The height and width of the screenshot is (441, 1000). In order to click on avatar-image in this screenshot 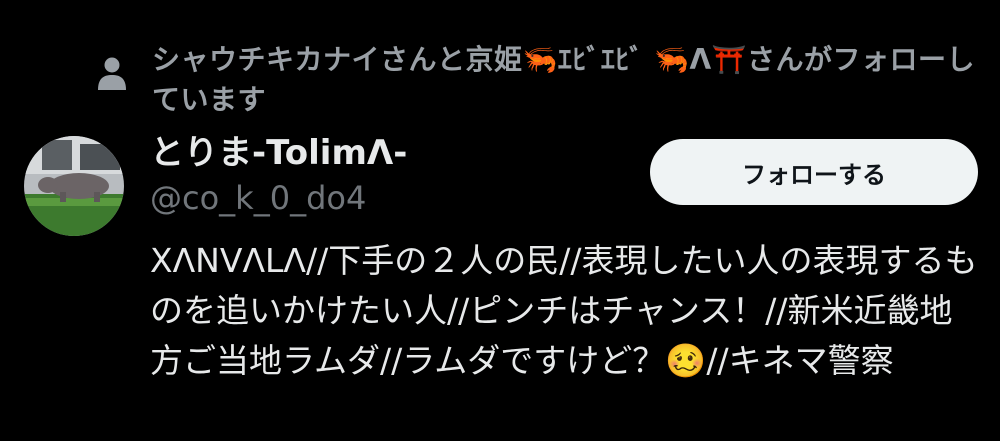, I will do `click(74, 186)`.